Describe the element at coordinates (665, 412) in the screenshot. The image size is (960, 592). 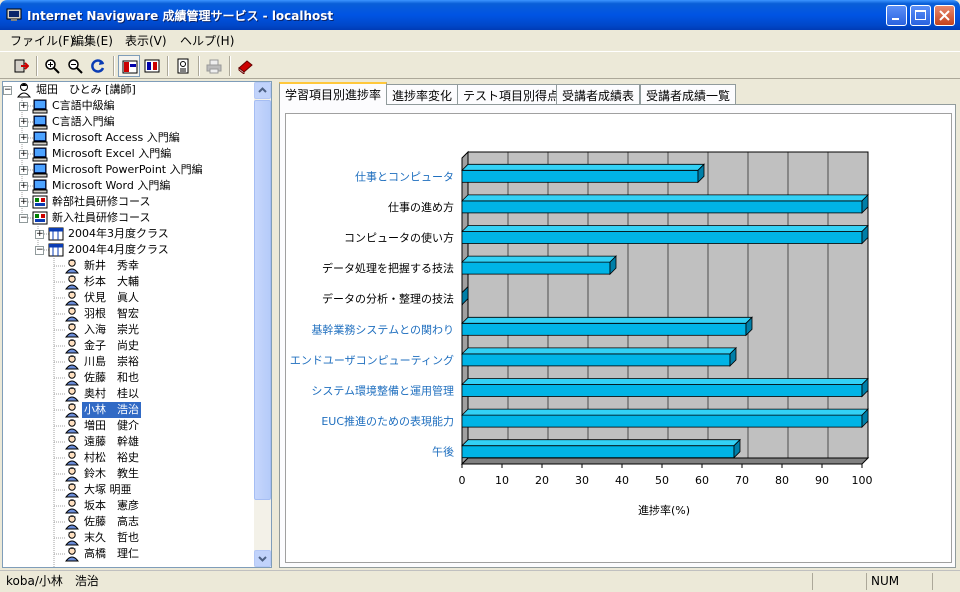
I see `chart-bar-top` at that location.